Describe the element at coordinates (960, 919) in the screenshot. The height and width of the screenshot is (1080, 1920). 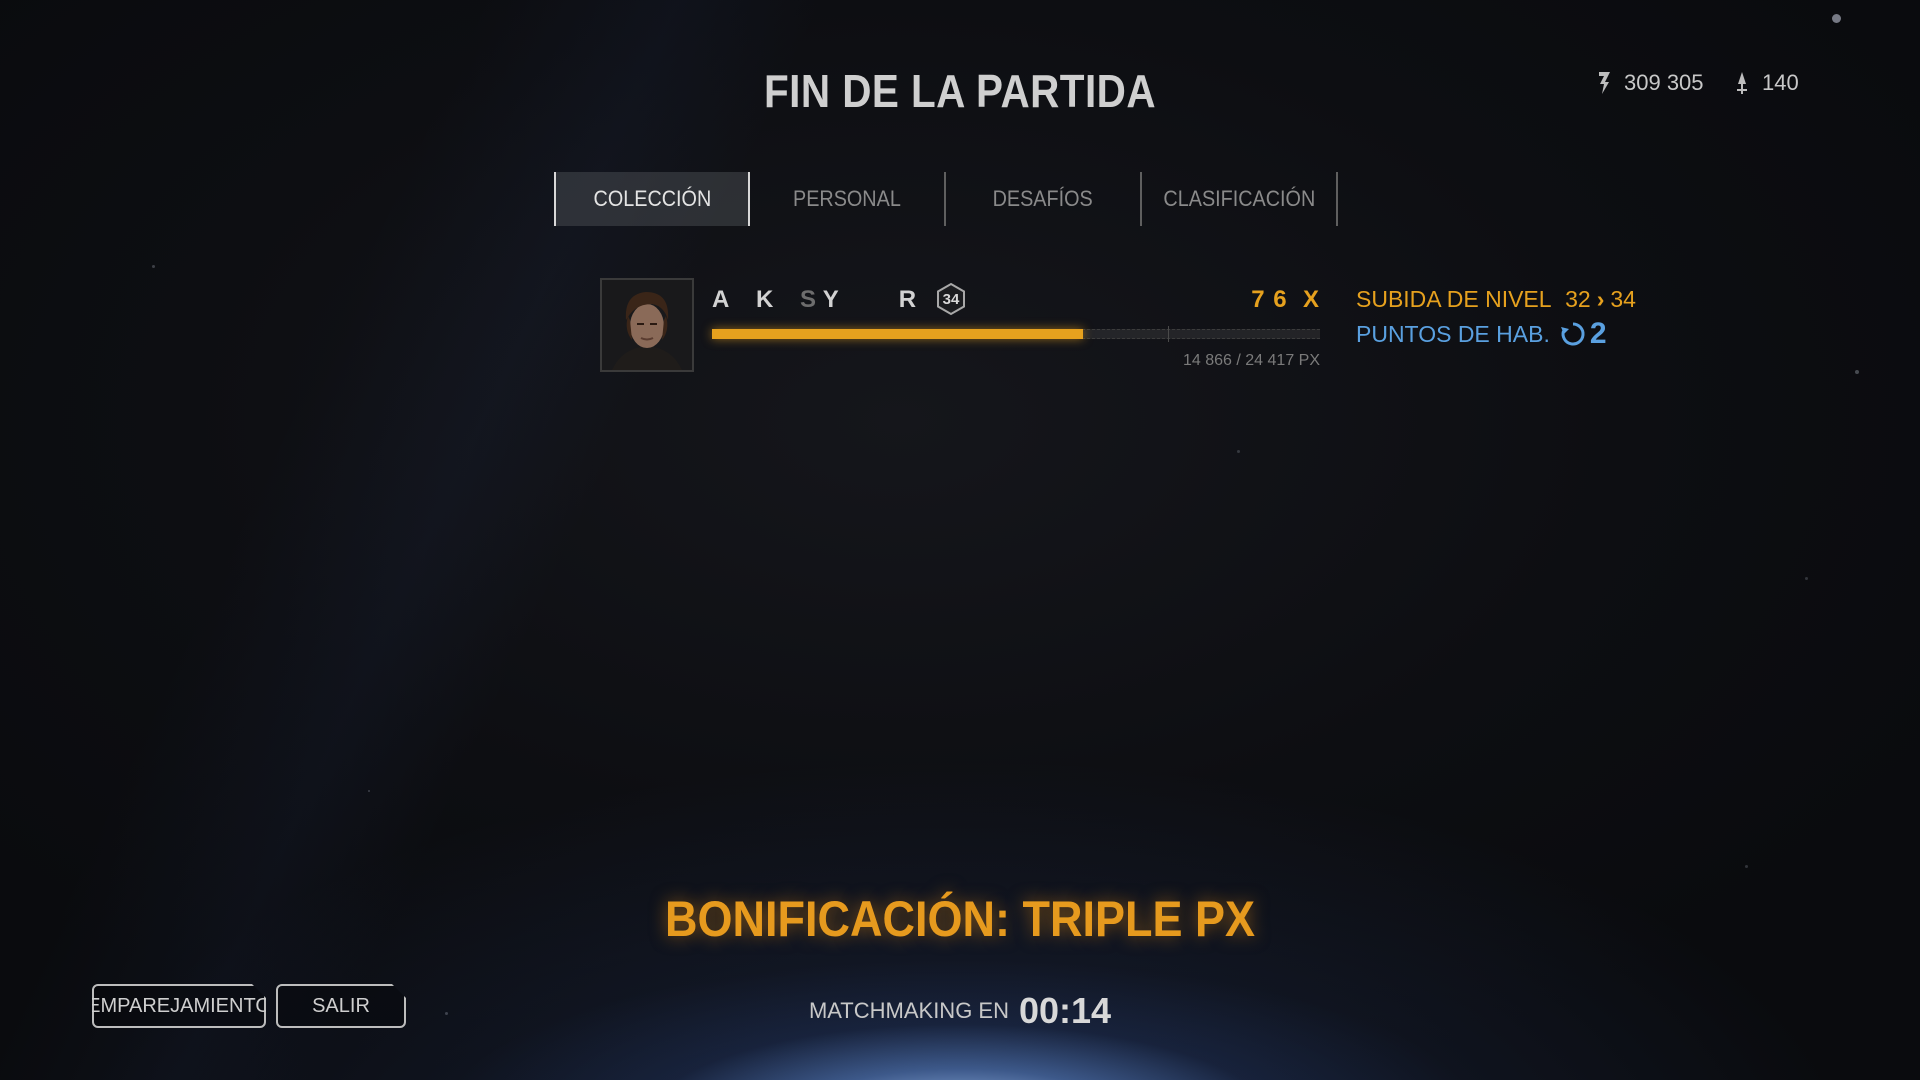
I see `bonus-banner: BONIFICACIÓN: TRIPLE PX` at that location.